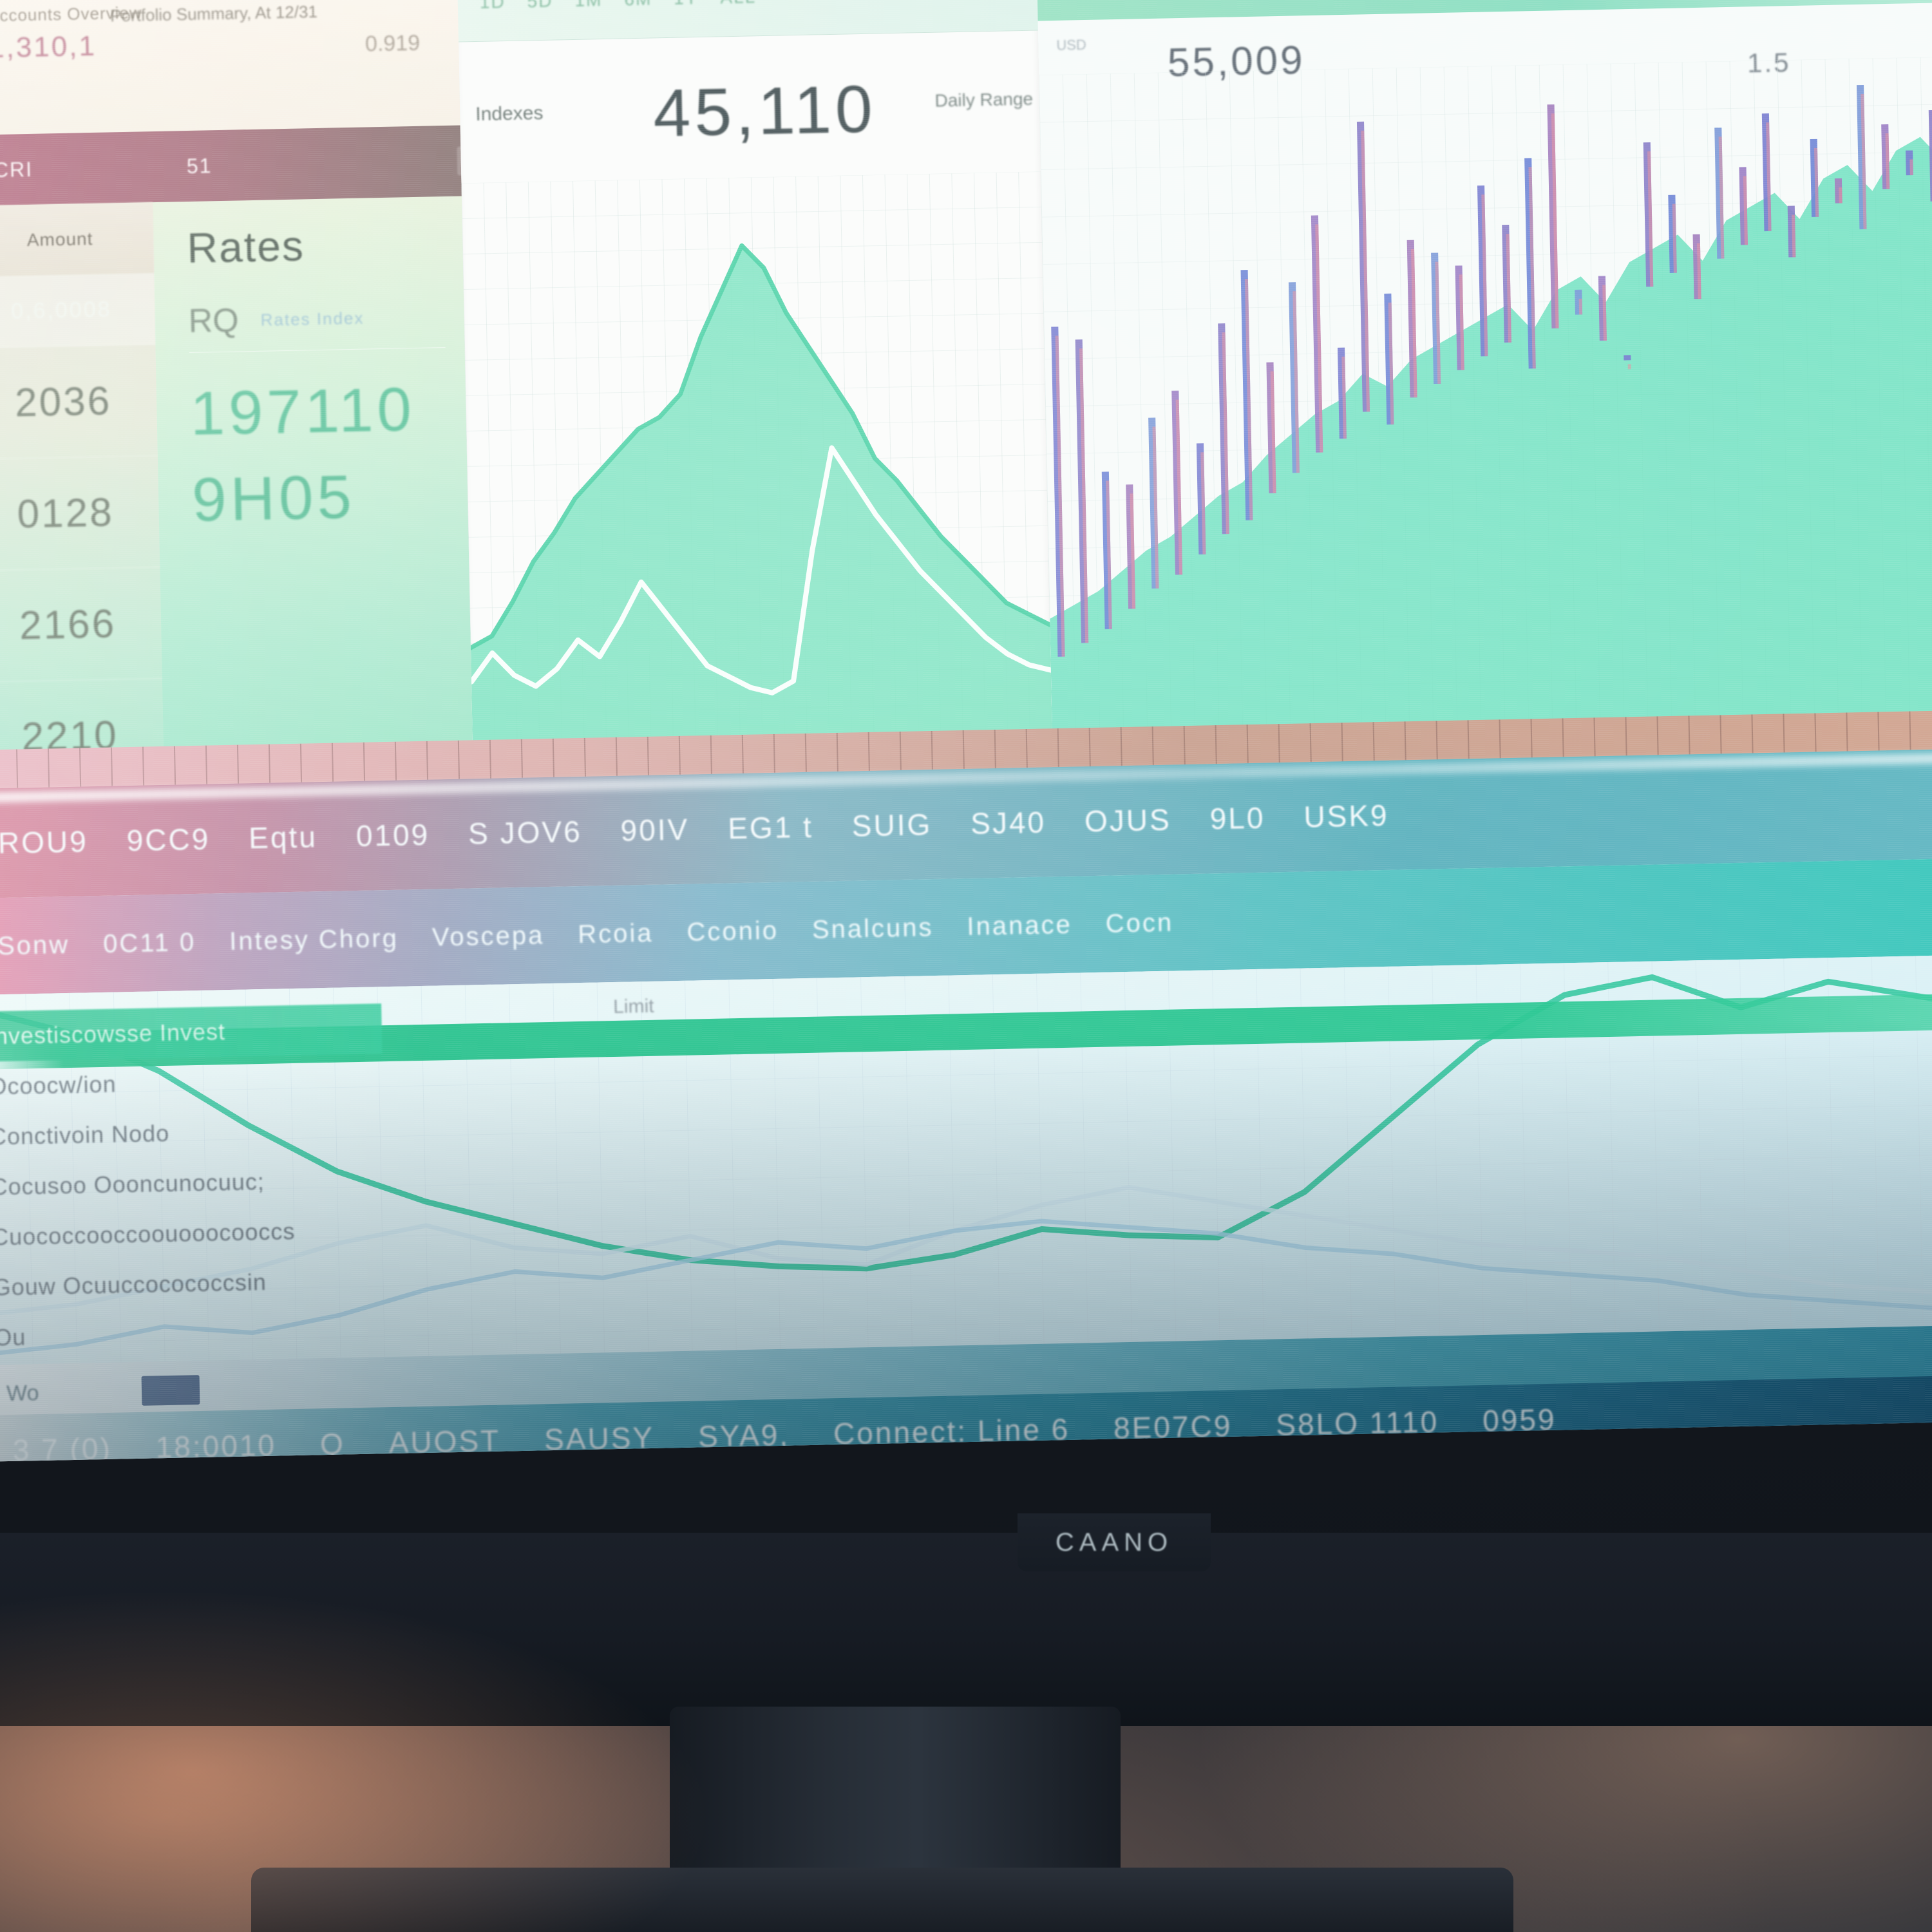  I want to click on nav-item-12: USK9, so click(1346, 816).